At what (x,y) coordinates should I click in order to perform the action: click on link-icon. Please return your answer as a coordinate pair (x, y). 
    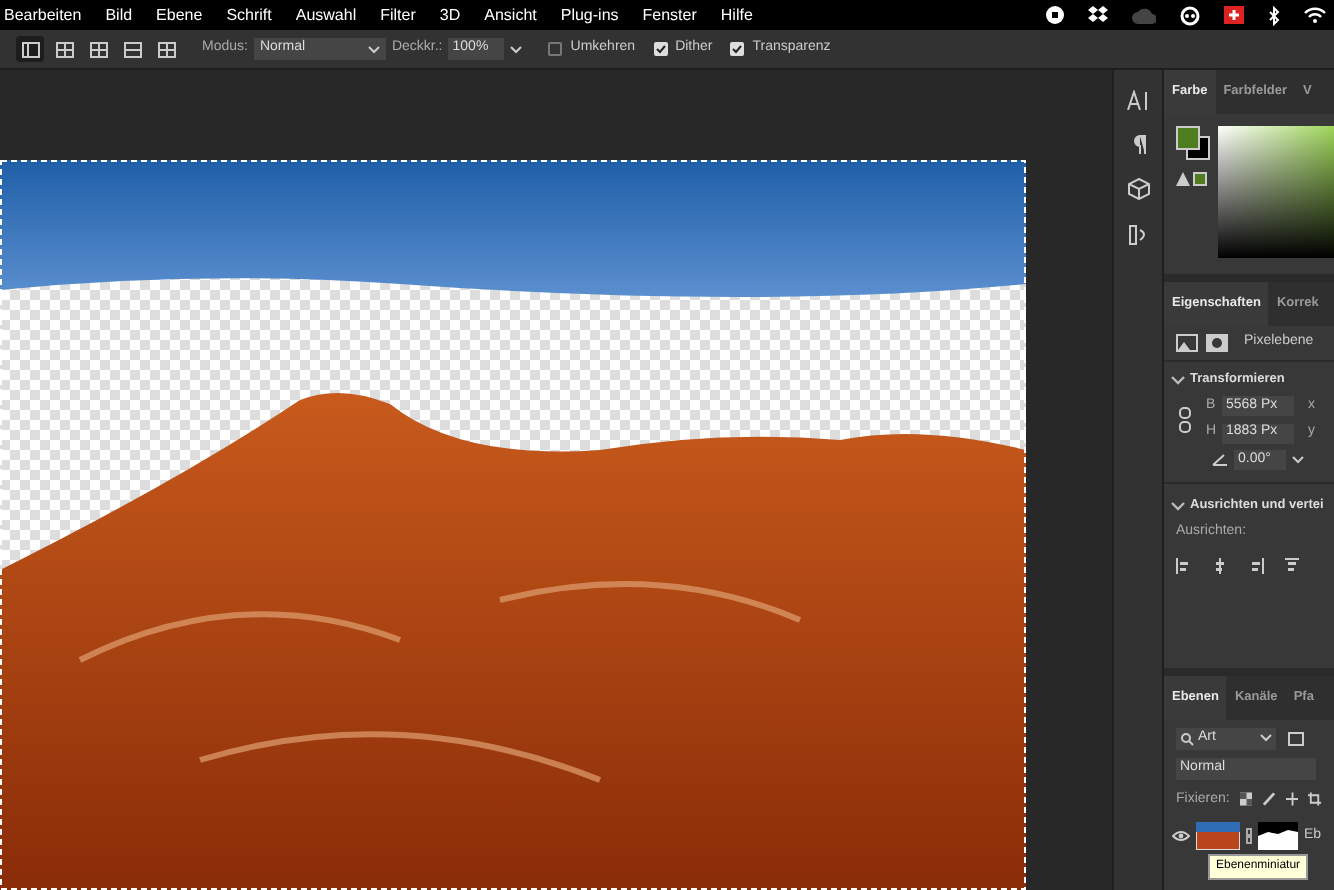
    Looking at the image, I should click on (1185, 419).